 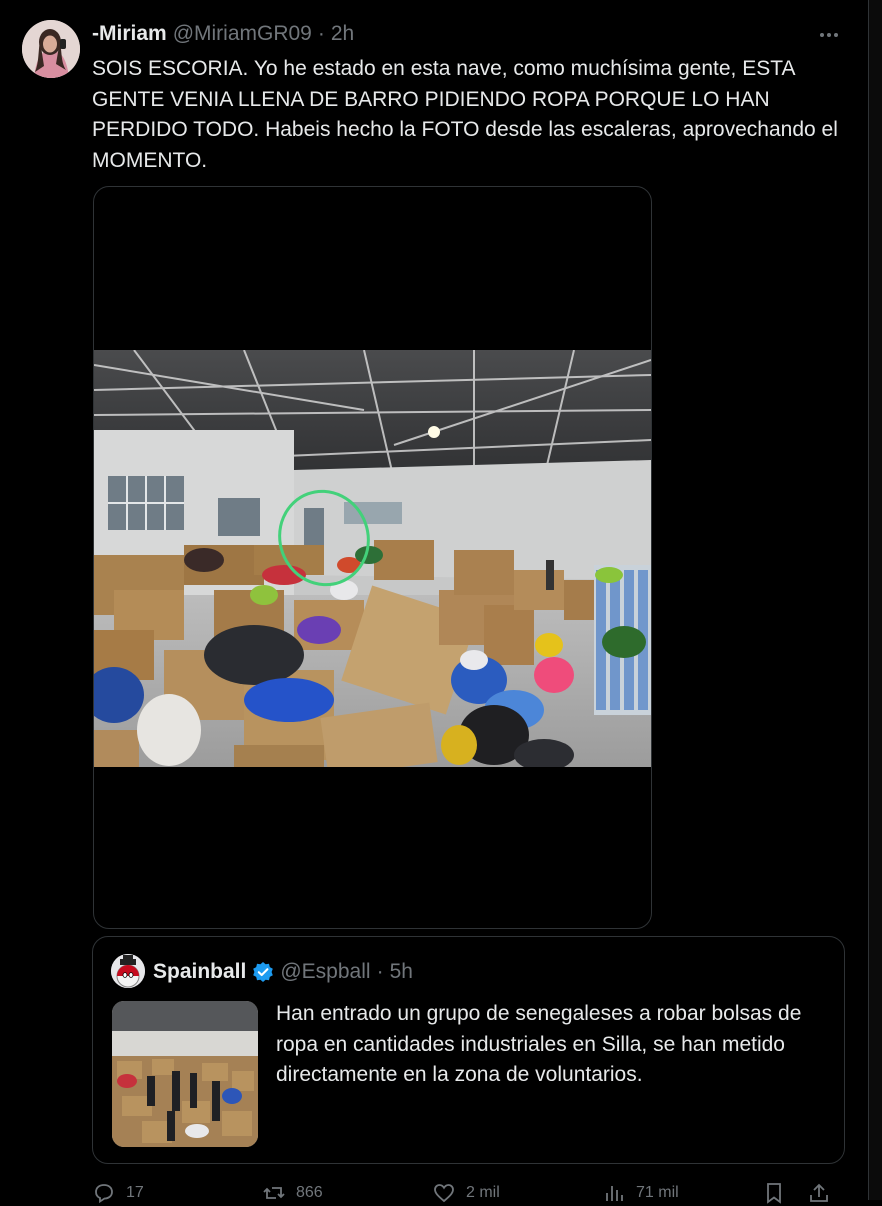 I want to click on post-time: 2h, so click(x=342, y=34).